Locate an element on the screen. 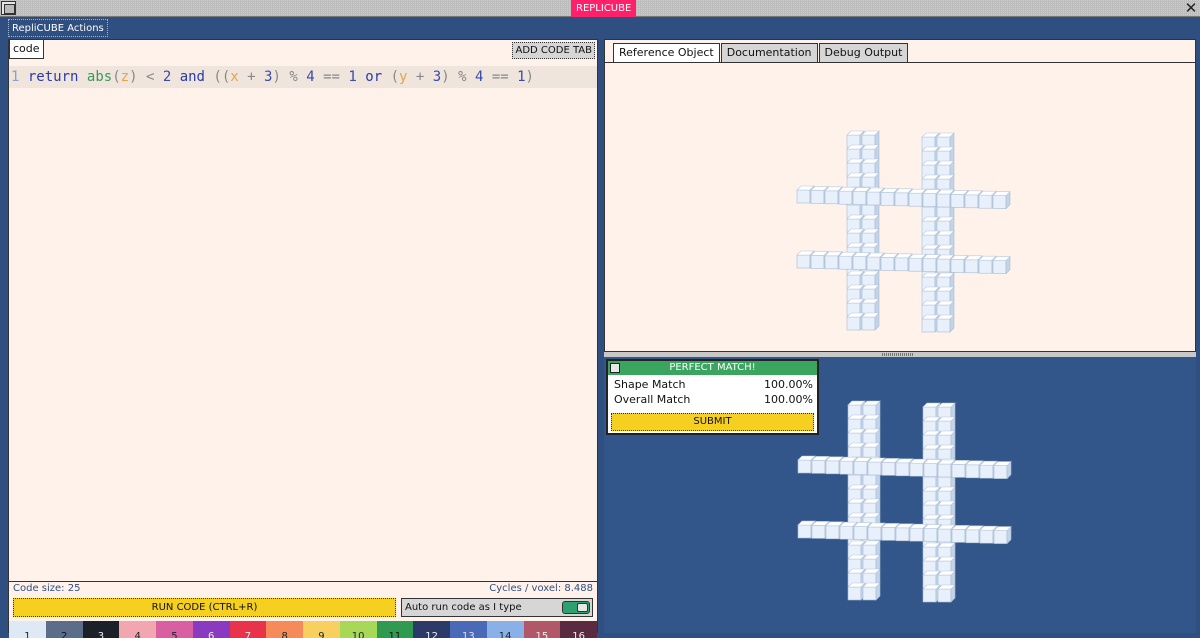 The height and width of the screenshot is (638, 1200). color-swatch-11: 11 is located at coordinates (395, 629).